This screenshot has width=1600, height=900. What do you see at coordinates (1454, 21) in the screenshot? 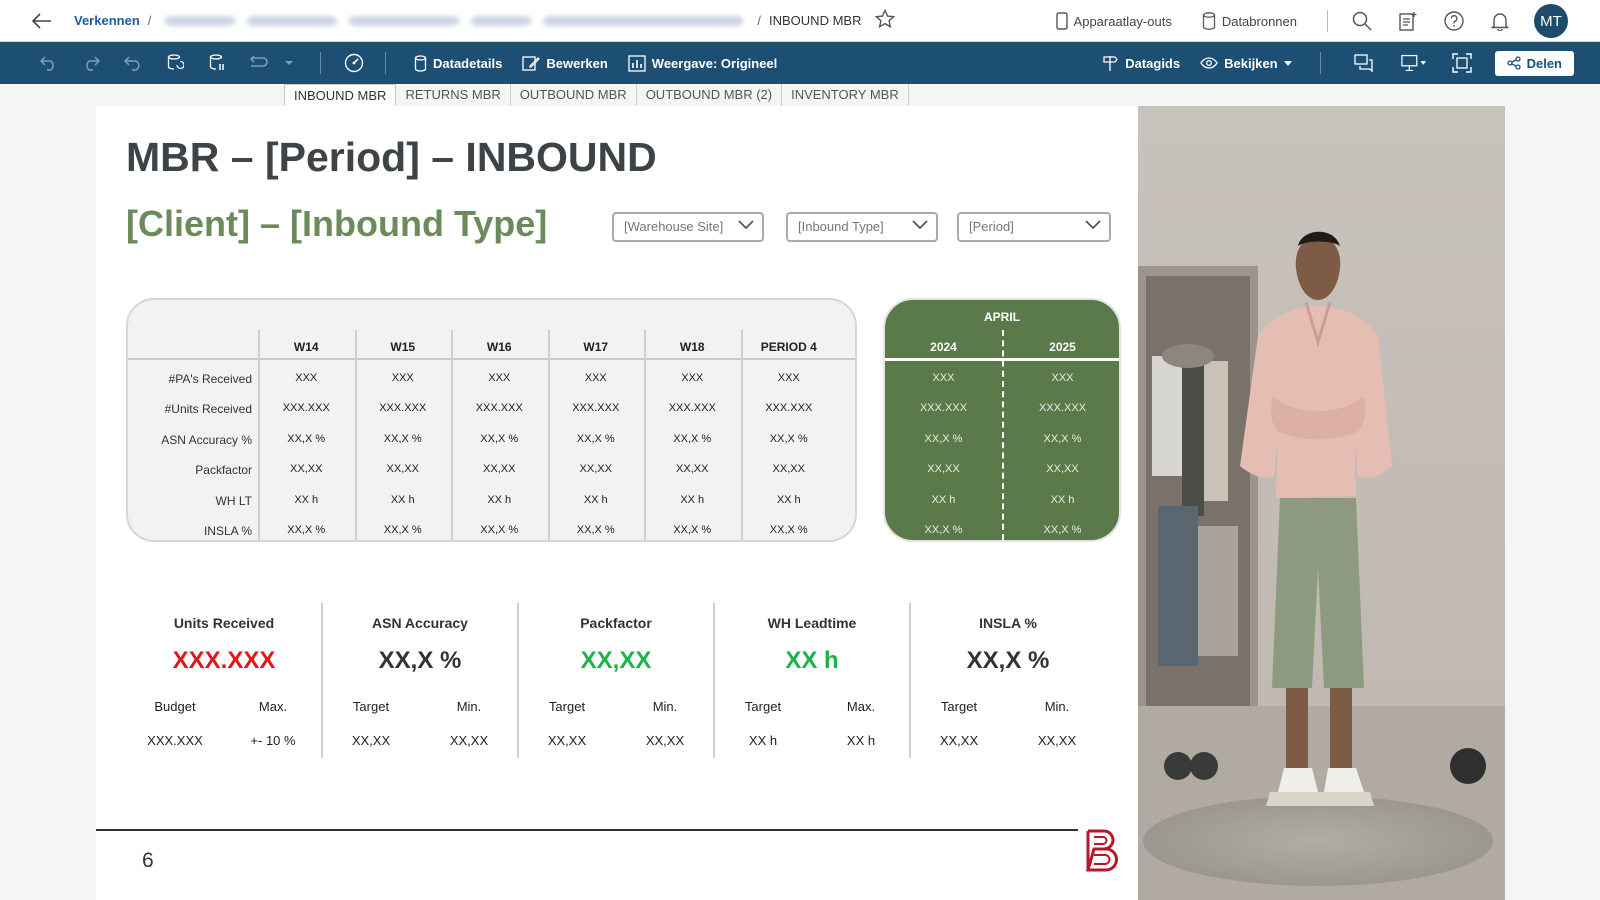
I see `help-icon` at bounding box center [1454, 21].